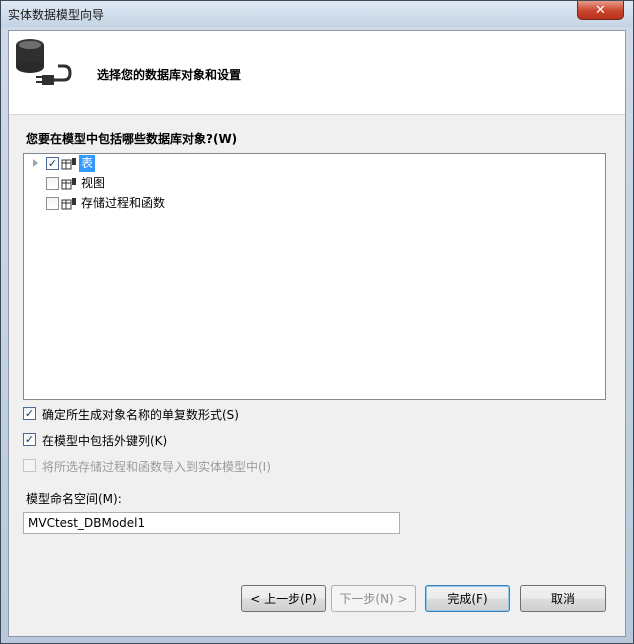  I want to click on pluralize-label: 确定所生成对象名称的单复数形式(S), so click(140, 414).